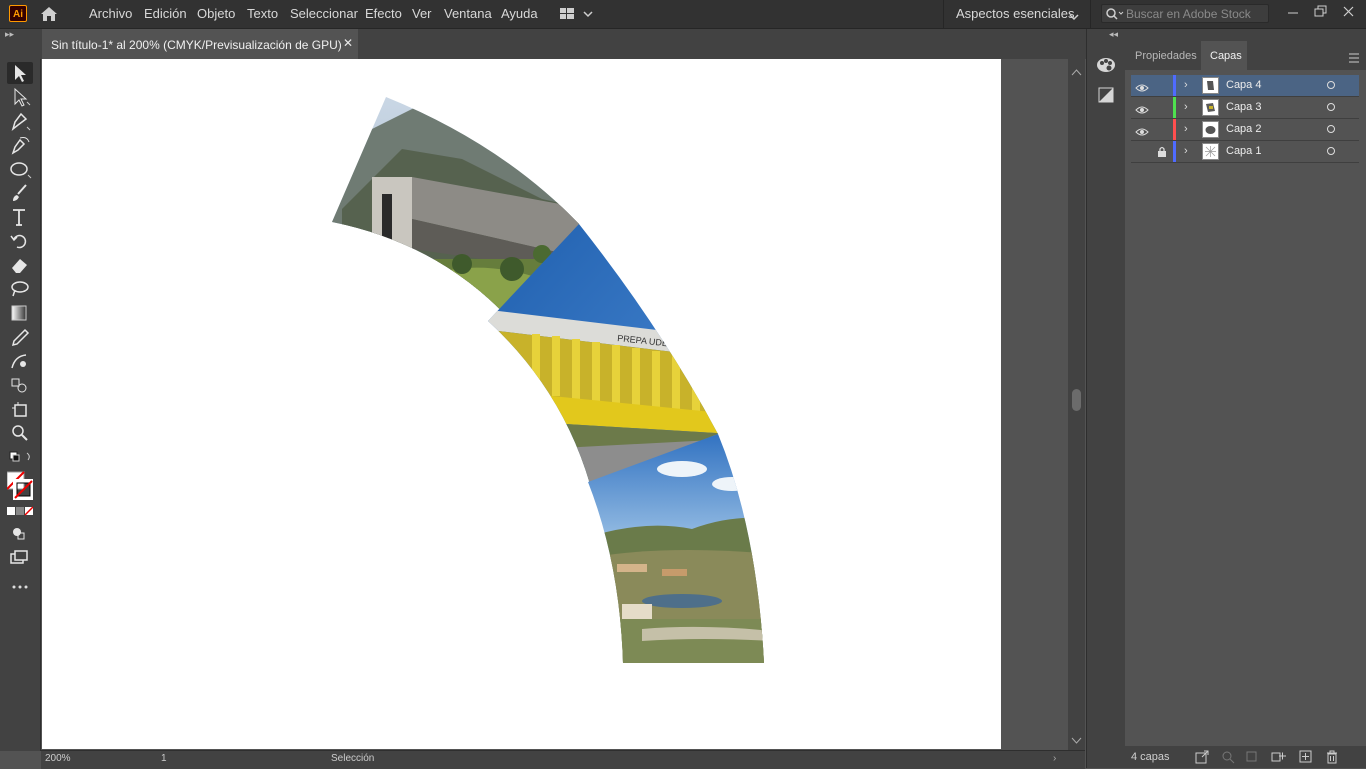 The image size is (1366, 769). Describe the element at coordinates (348, 43) in the screenshot. I see `close-tab-icon: ✕` at that location.